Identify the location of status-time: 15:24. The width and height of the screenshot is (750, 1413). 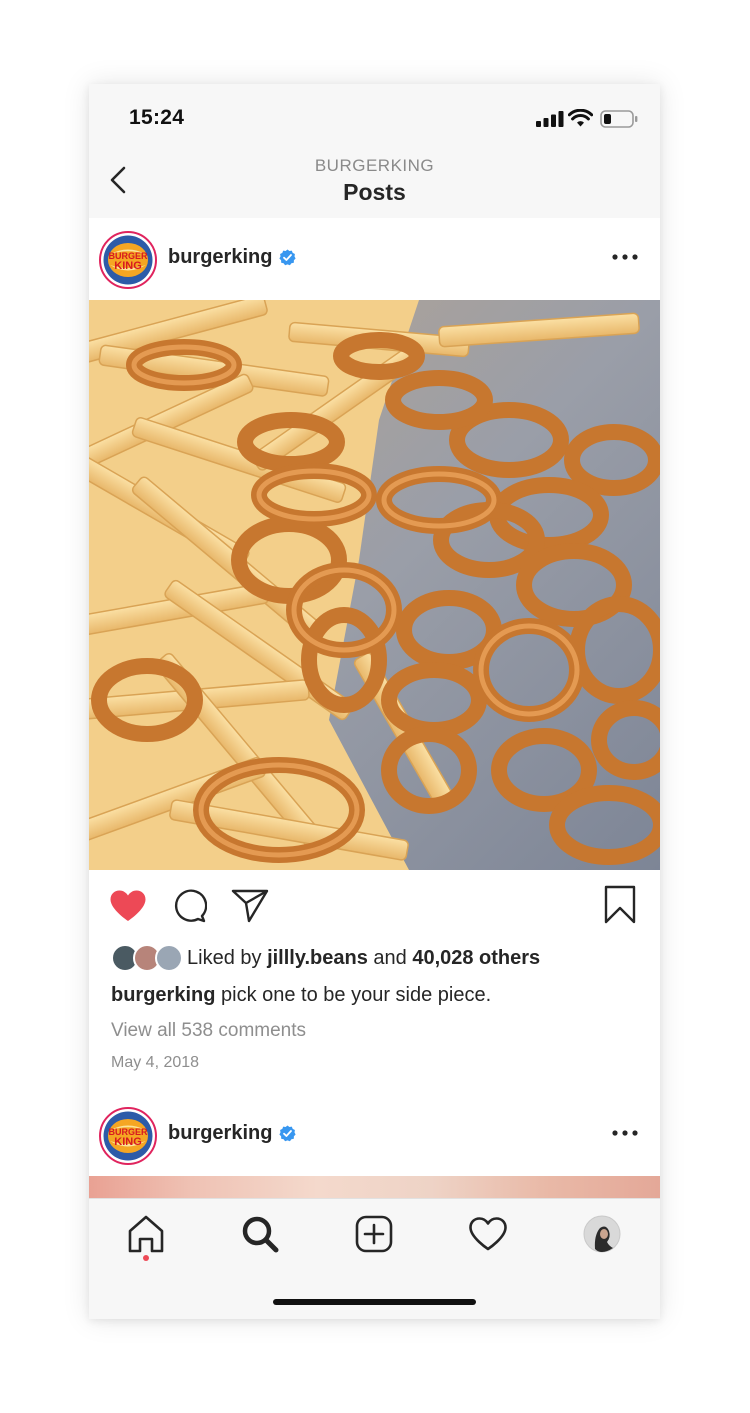
(157, 117).